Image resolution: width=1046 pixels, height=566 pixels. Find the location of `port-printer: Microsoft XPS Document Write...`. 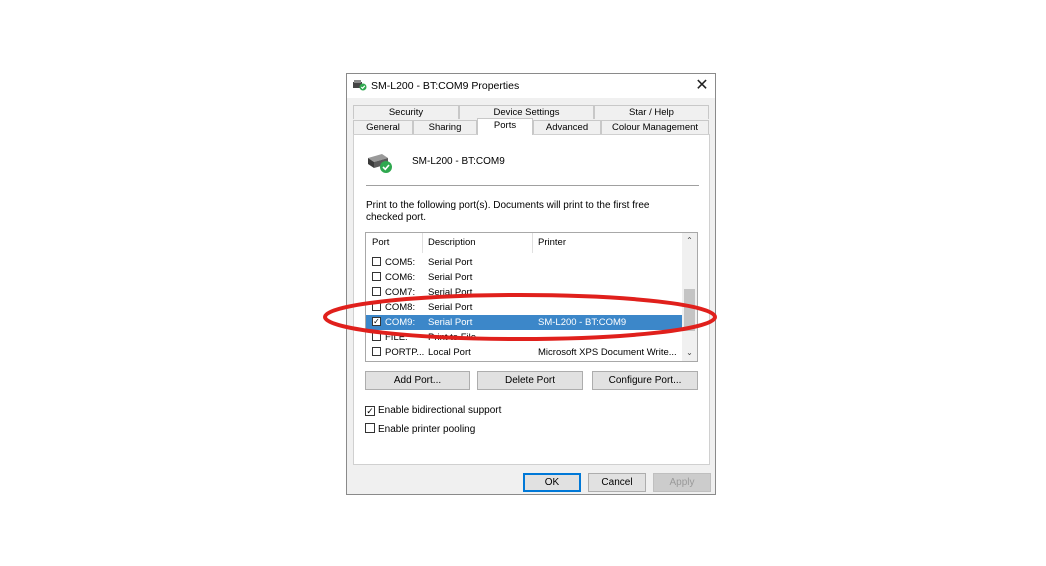

port-printer: Microsoft XPS Document Write... is located at coordinates (607, 352).